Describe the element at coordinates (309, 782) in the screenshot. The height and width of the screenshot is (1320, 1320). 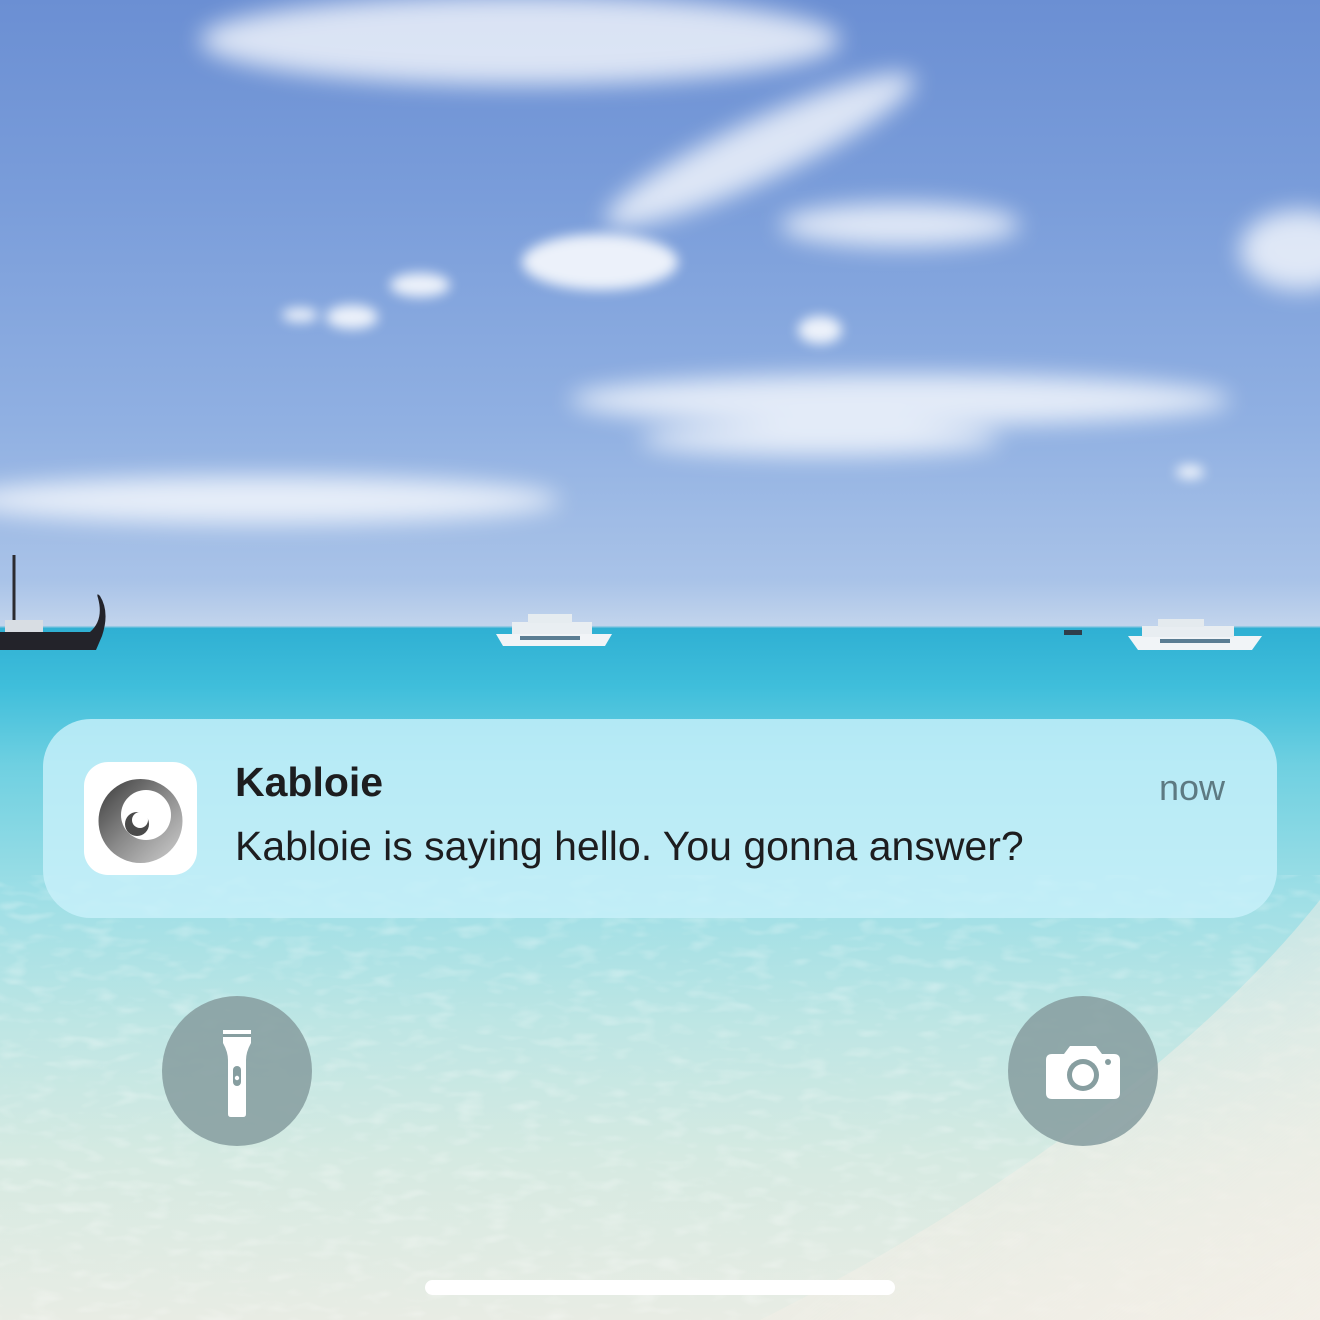
I see `notification-app-name: Kabloie` at that location.